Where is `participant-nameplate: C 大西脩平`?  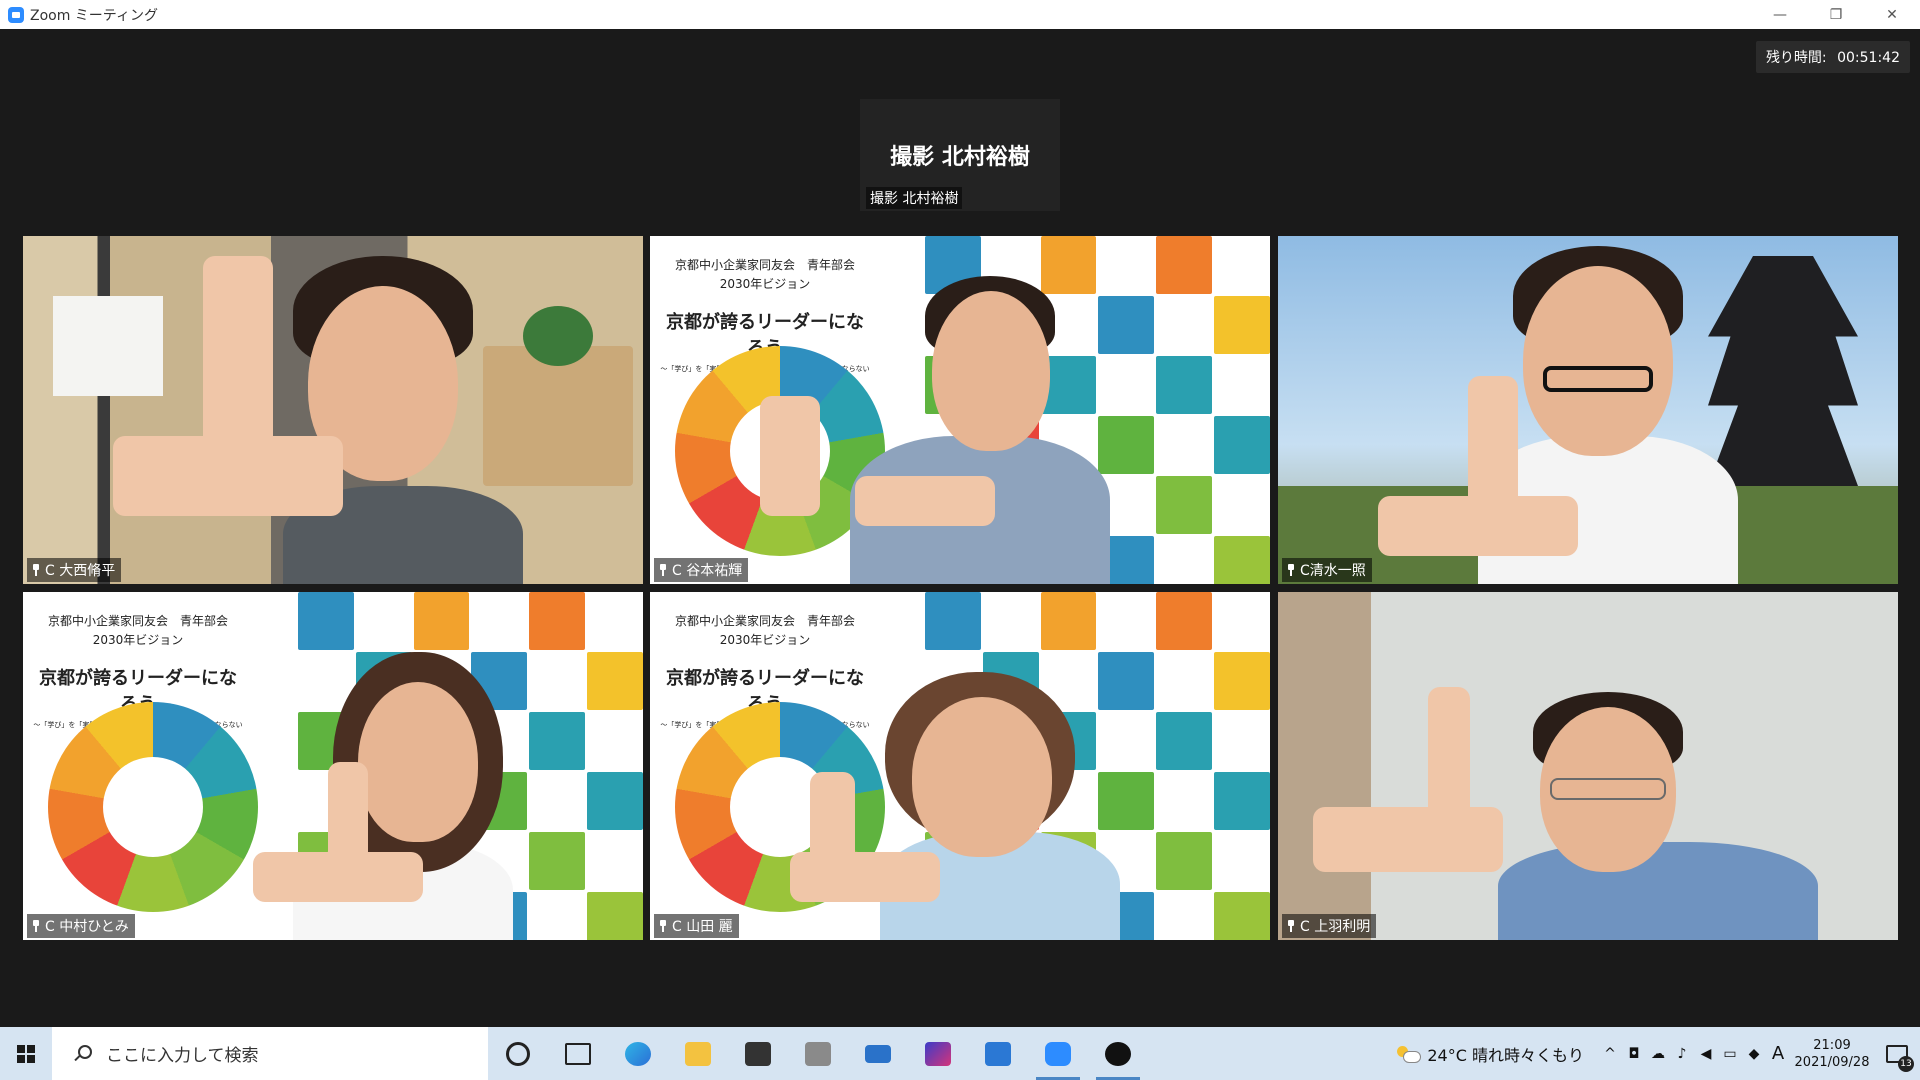 participant-nameplate: C 大西脩平 is located at coordinates (74, 570).